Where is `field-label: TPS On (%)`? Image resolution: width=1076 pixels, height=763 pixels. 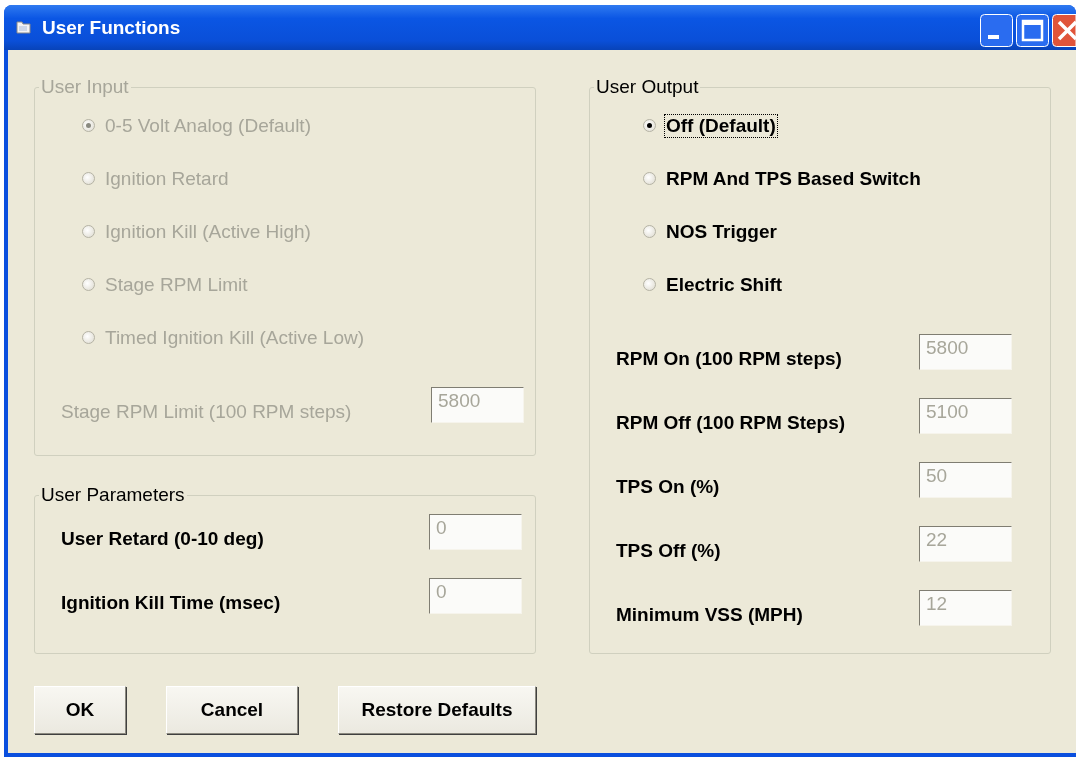 field-label: TPS On (%) is located at coordinates (668, 487).